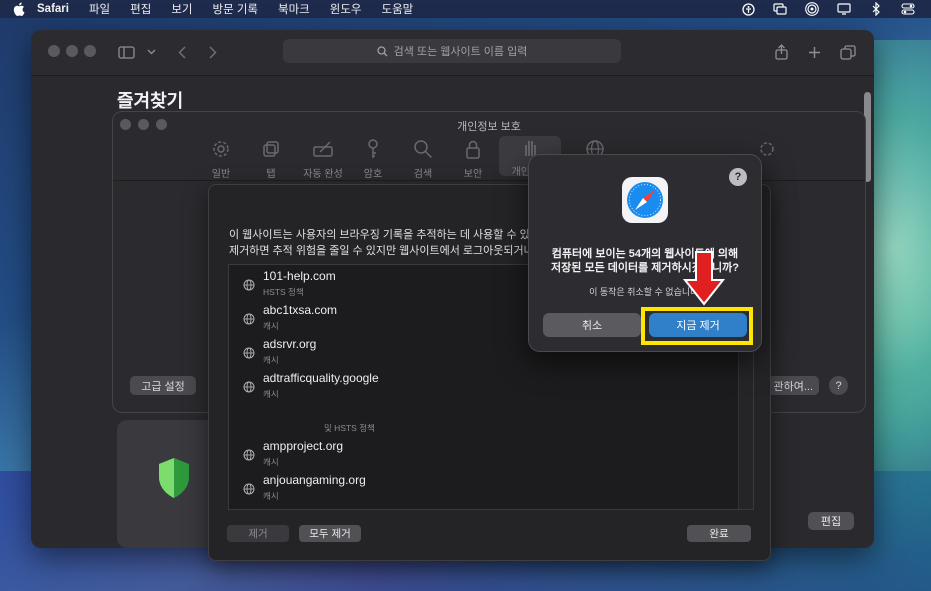 The height and width of the screenshot is (591, 931). What do you see at coordinates (373, 148) in the screenshot?
I see `key-icon` at bounding box center [373, 148].